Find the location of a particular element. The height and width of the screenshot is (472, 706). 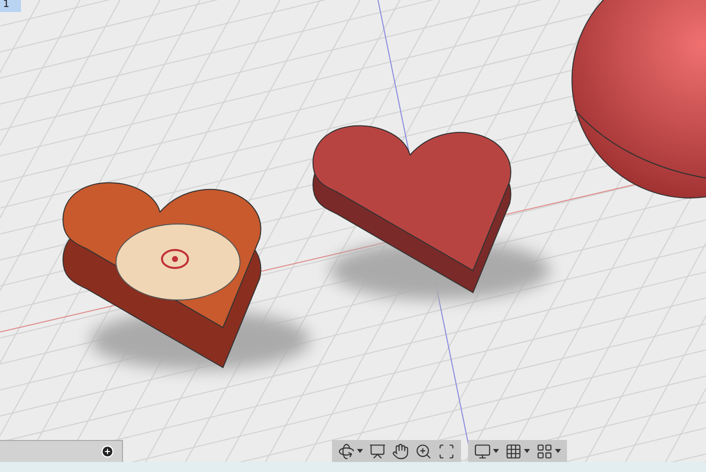

orbit-tool-button is located at coordinates (350, 451).